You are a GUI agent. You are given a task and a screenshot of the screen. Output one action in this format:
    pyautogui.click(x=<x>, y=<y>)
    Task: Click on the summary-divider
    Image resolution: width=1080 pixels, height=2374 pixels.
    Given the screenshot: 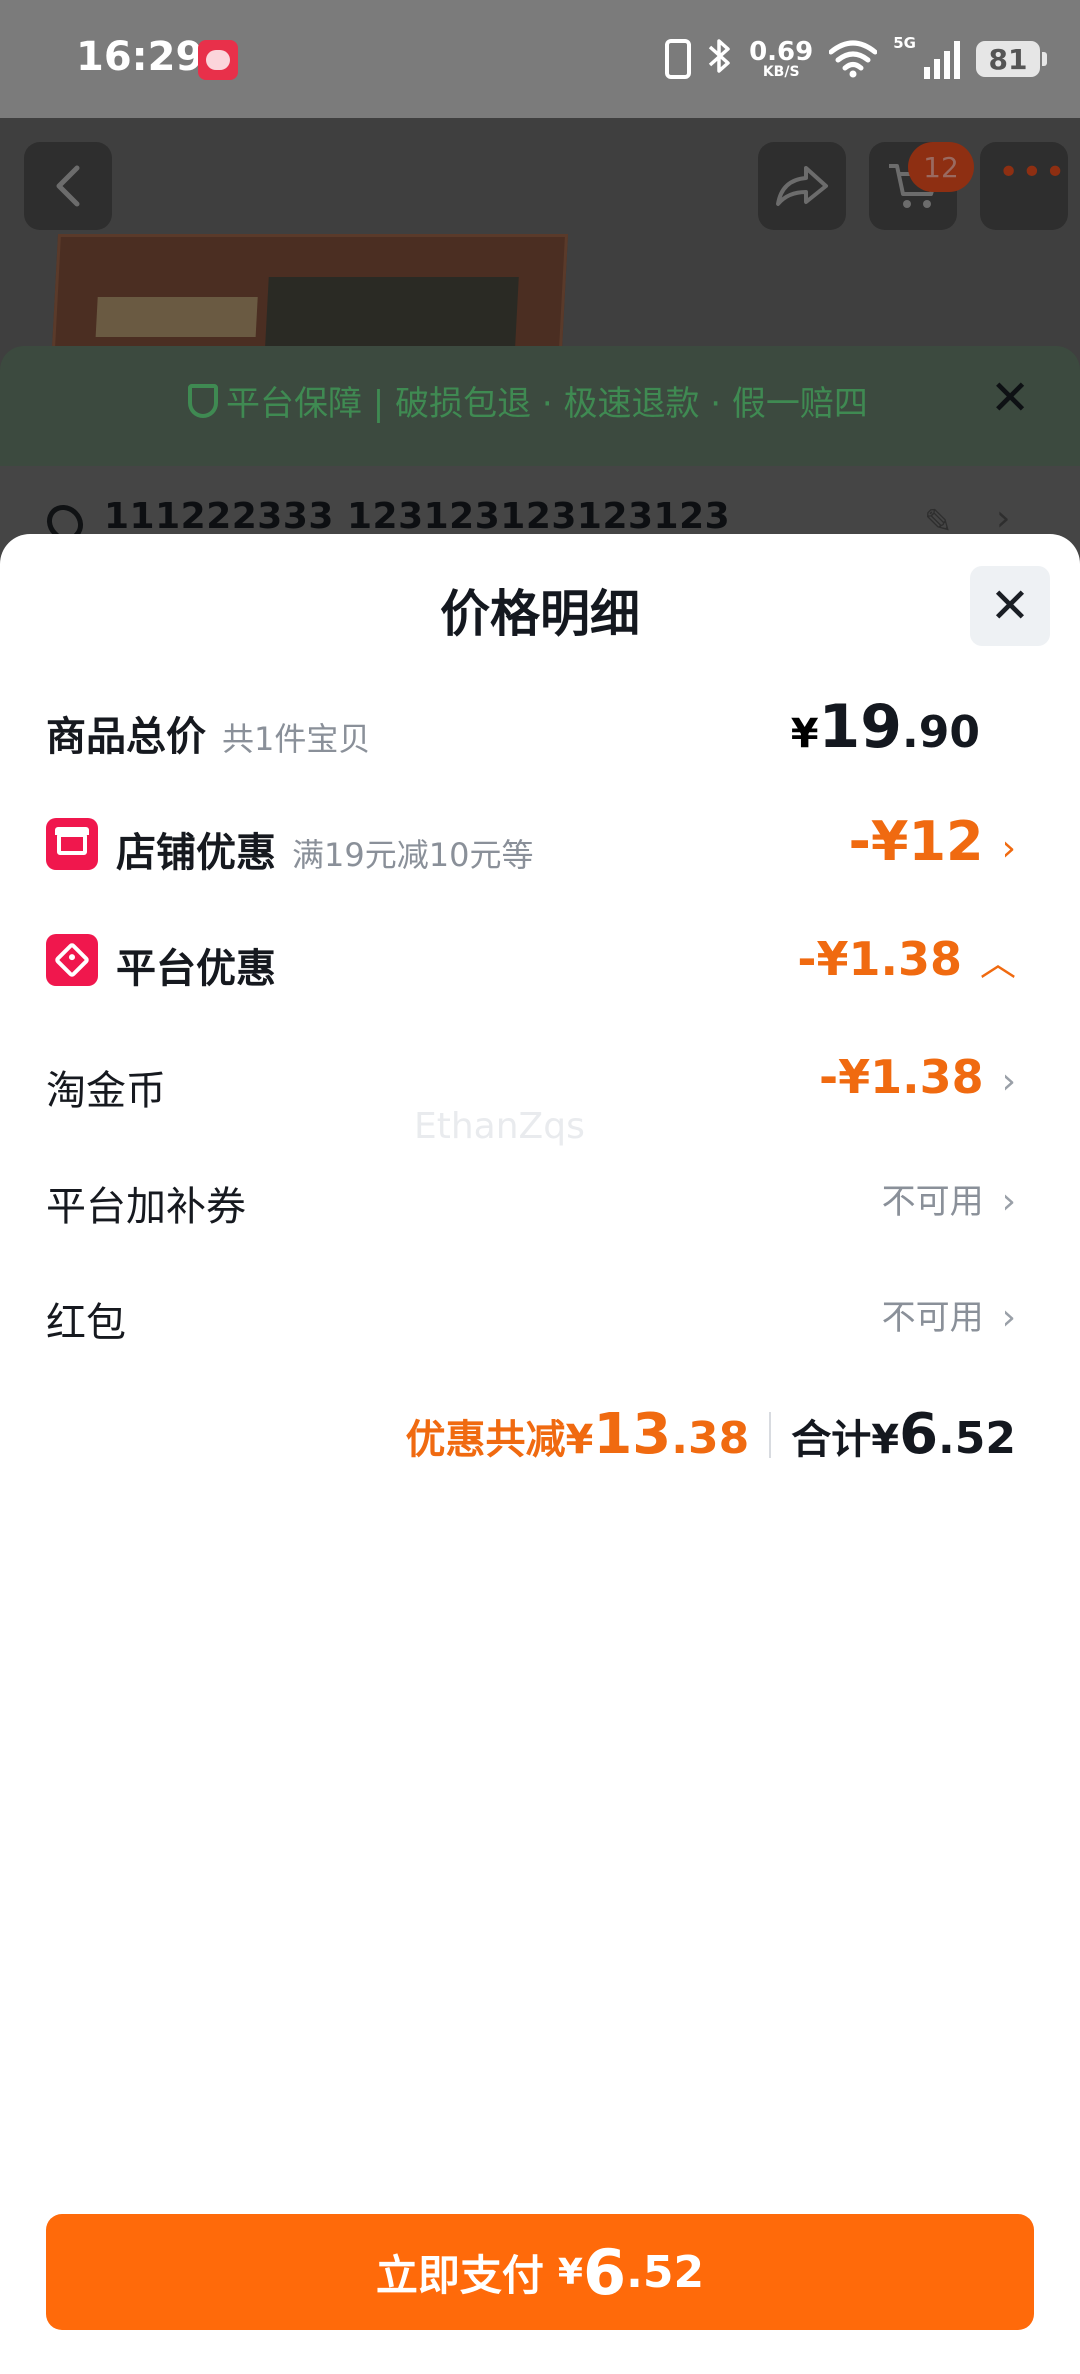 What is the action you would take?
    pyautogui.click(x=770, y=1434)
    